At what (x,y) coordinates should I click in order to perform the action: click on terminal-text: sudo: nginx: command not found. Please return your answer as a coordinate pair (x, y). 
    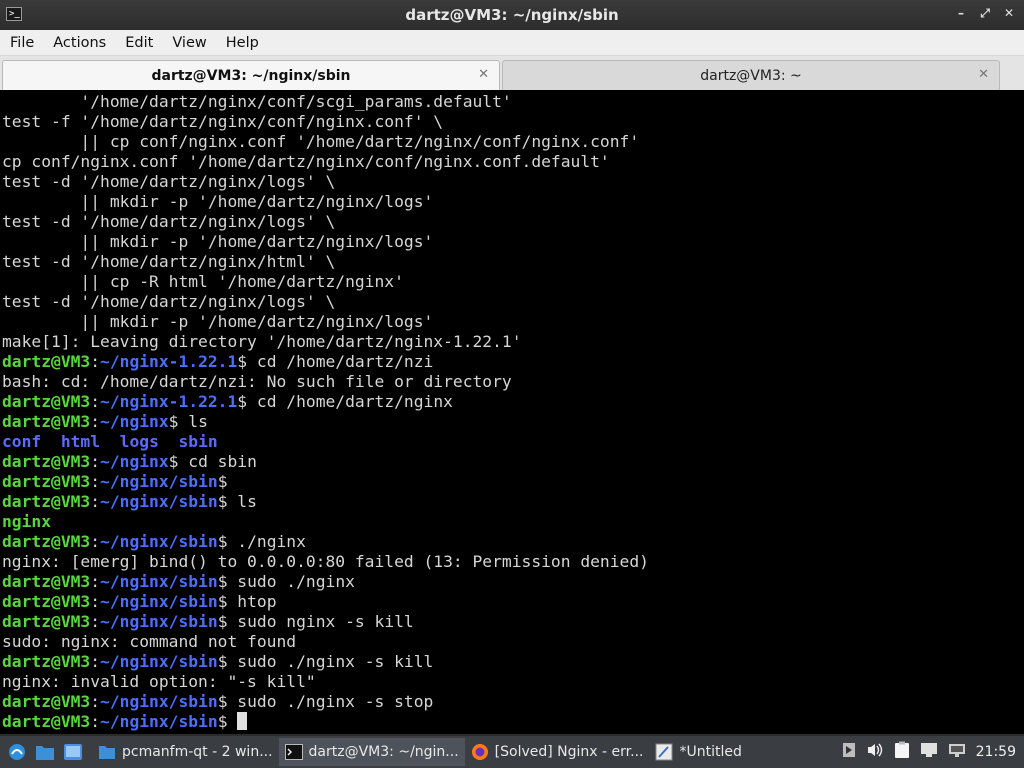
    Looking at the image, I should click on (149, 641).